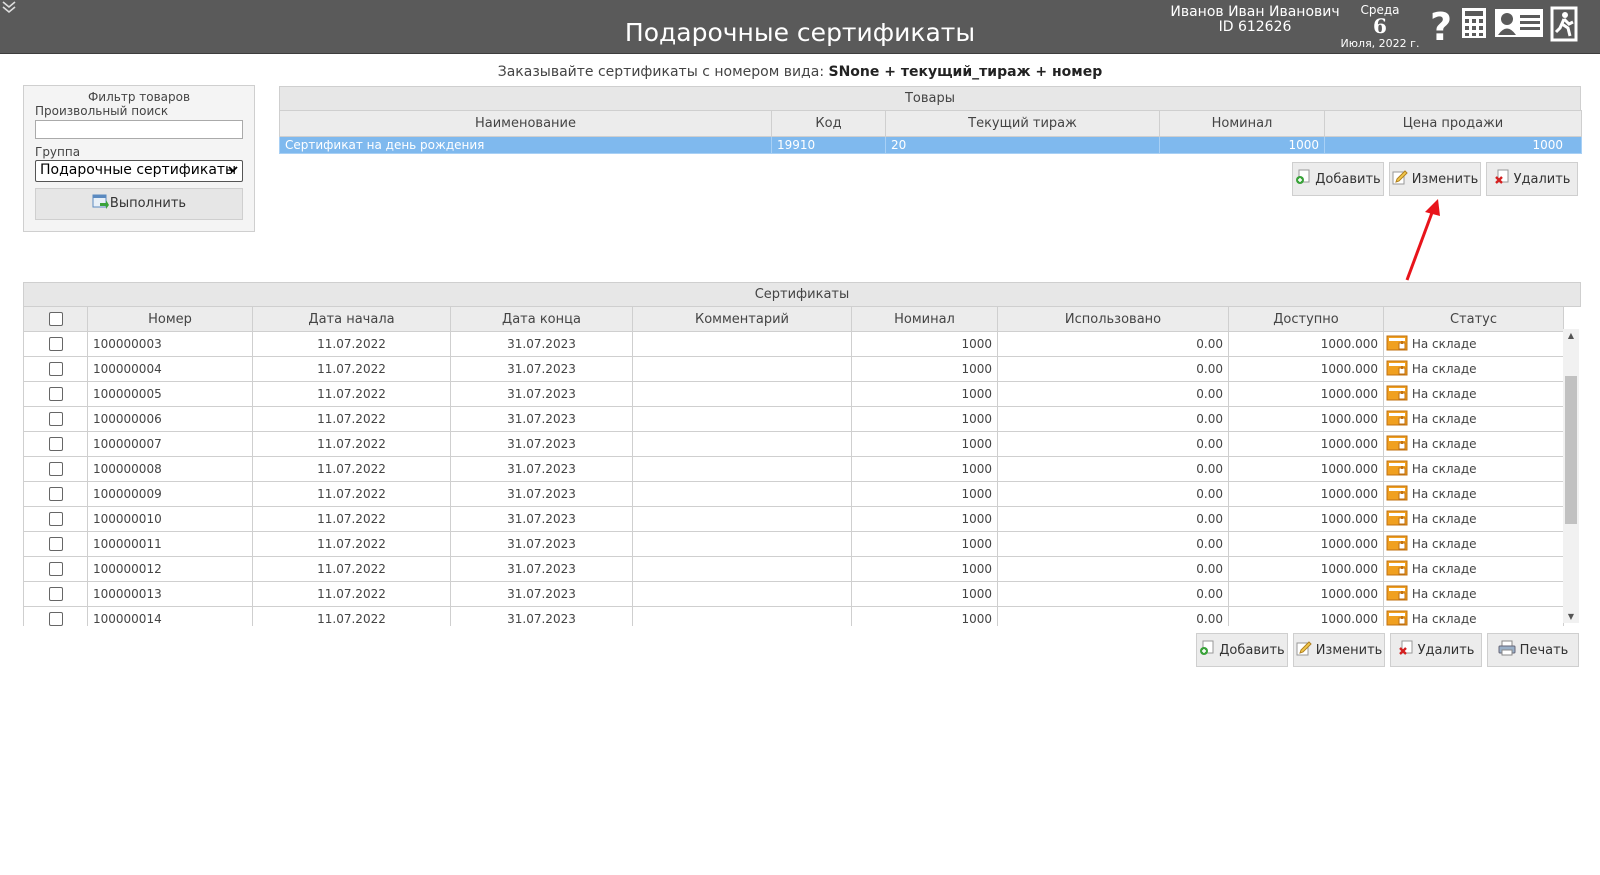 The height and width of the screenshot is (875, 1600). Describe the element at coordinates (139, 129) in the screenshot. I see `search-input` at that location.